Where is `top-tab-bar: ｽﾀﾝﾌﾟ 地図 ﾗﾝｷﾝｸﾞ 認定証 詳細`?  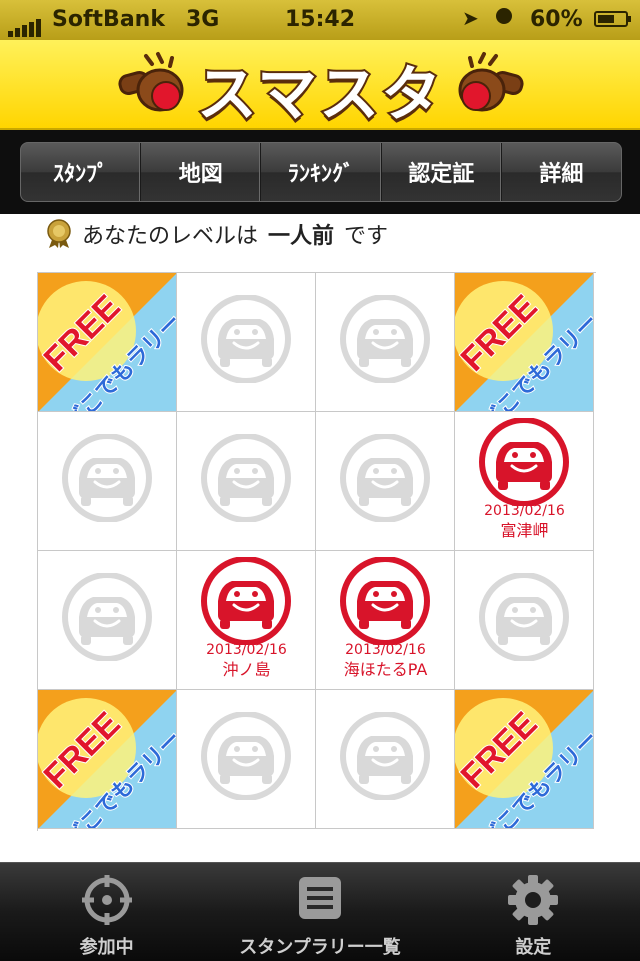
top-tab-bar: ｽﾀﾝﾌﾟ 地図 ﾗﾝｷﾝｸﾞ 認定証 詳細 is located at coordinates (320, 172).